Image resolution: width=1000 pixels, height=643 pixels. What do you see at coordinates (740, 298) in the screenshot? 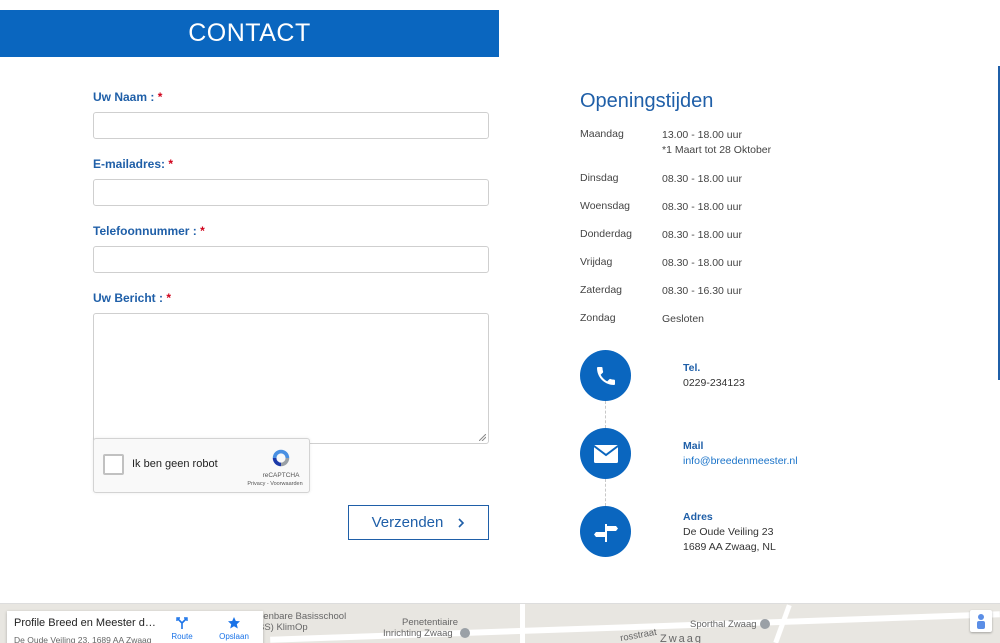
I see `hours-row: Zaterdag 08.30 - 16.30 uur` at bounding box center [740, 298].